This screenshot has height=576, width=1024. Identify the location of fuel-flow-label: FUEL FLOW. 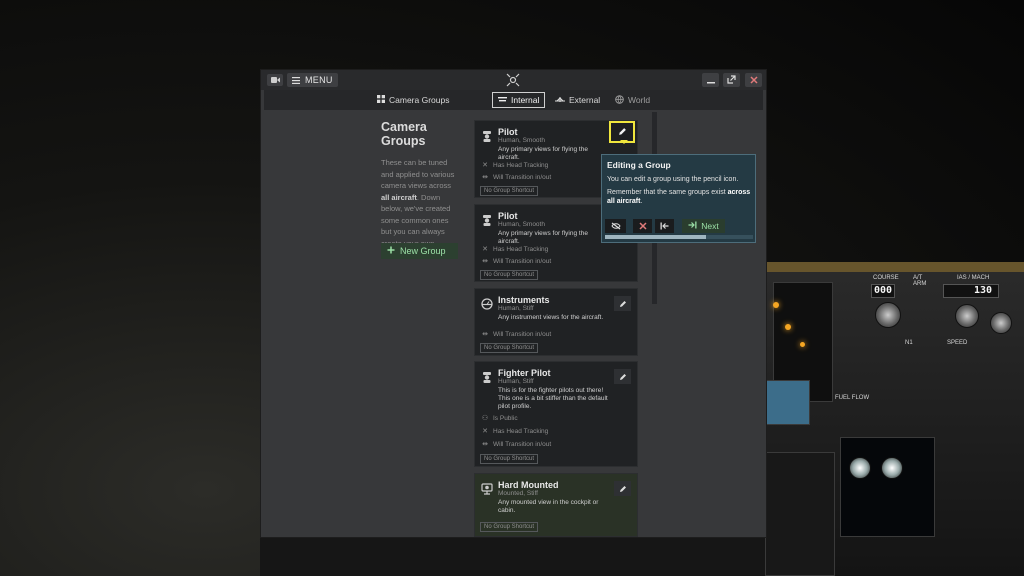
(852, 398).